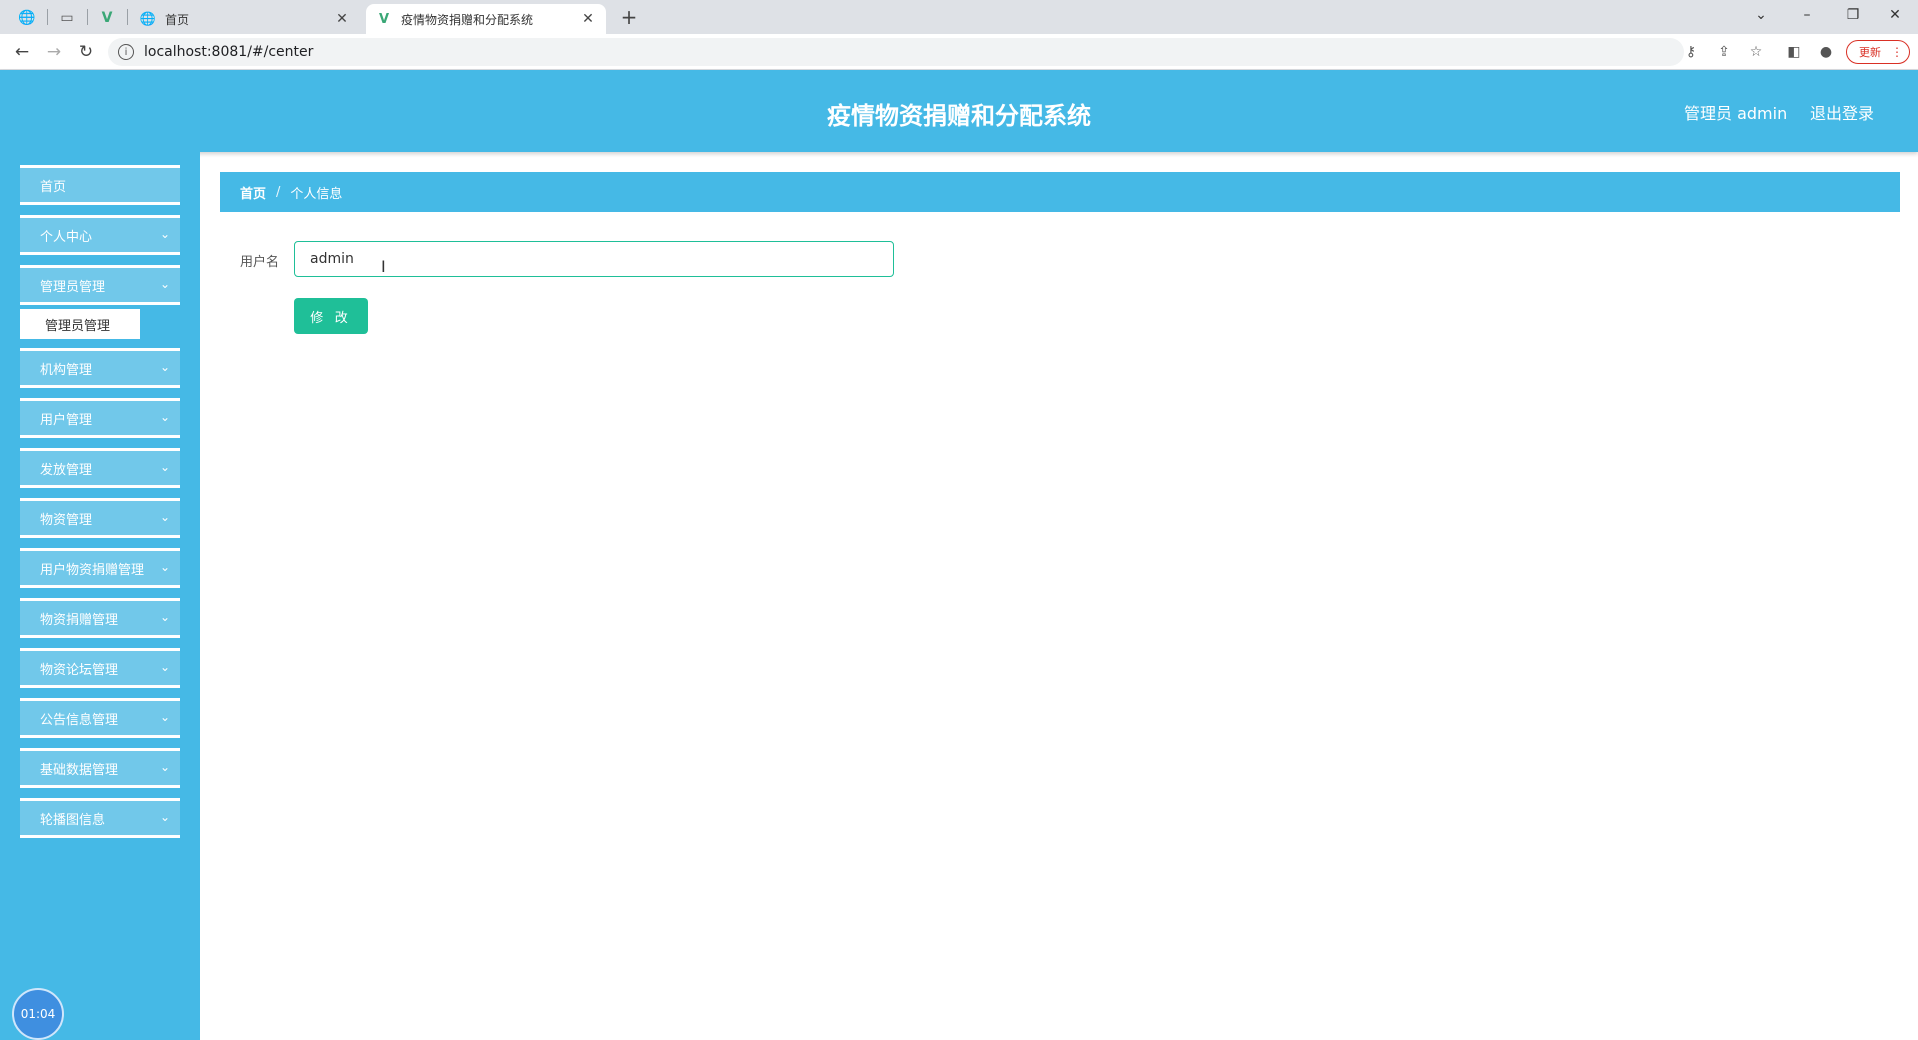  What do you see at coordinates (1756, 52) in the screenshot?
I see `star-icon: ☆` at bounding box center [1756, 52].